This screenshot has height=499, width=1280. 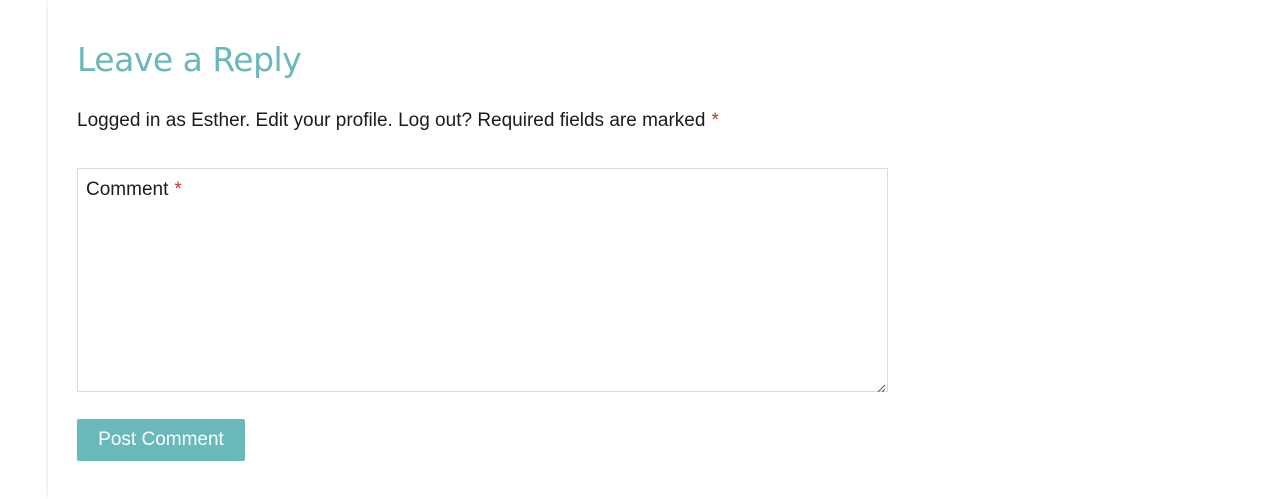 I want to click on comment-label: Comment *, so click(x=134, y=190).